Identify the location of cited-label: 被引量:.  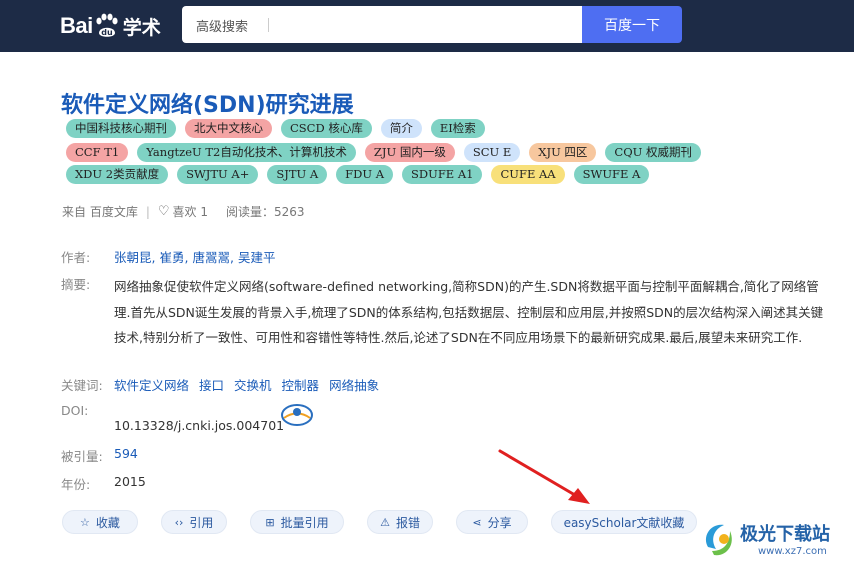
(82, 456).